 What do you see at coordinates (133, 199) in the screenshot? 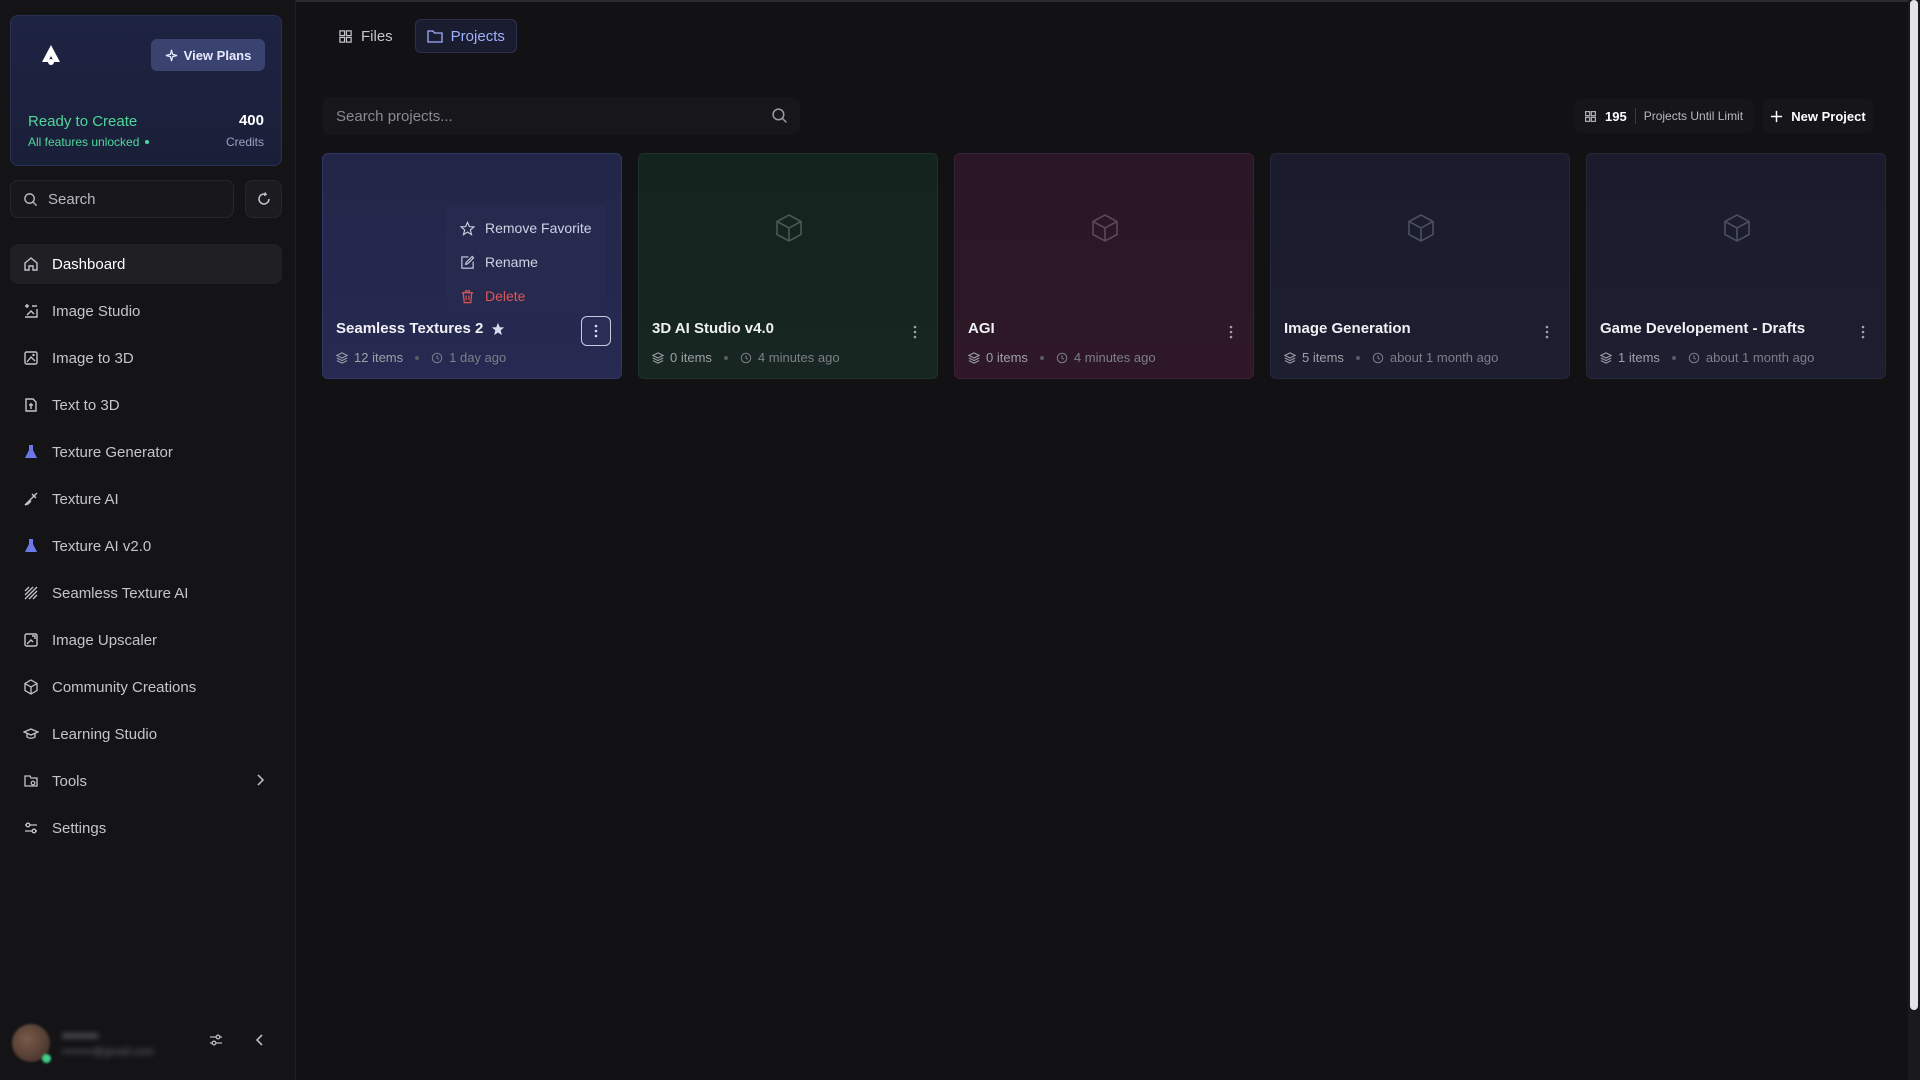
I see `sidebar-search-input` at bounding box center [133, 199].